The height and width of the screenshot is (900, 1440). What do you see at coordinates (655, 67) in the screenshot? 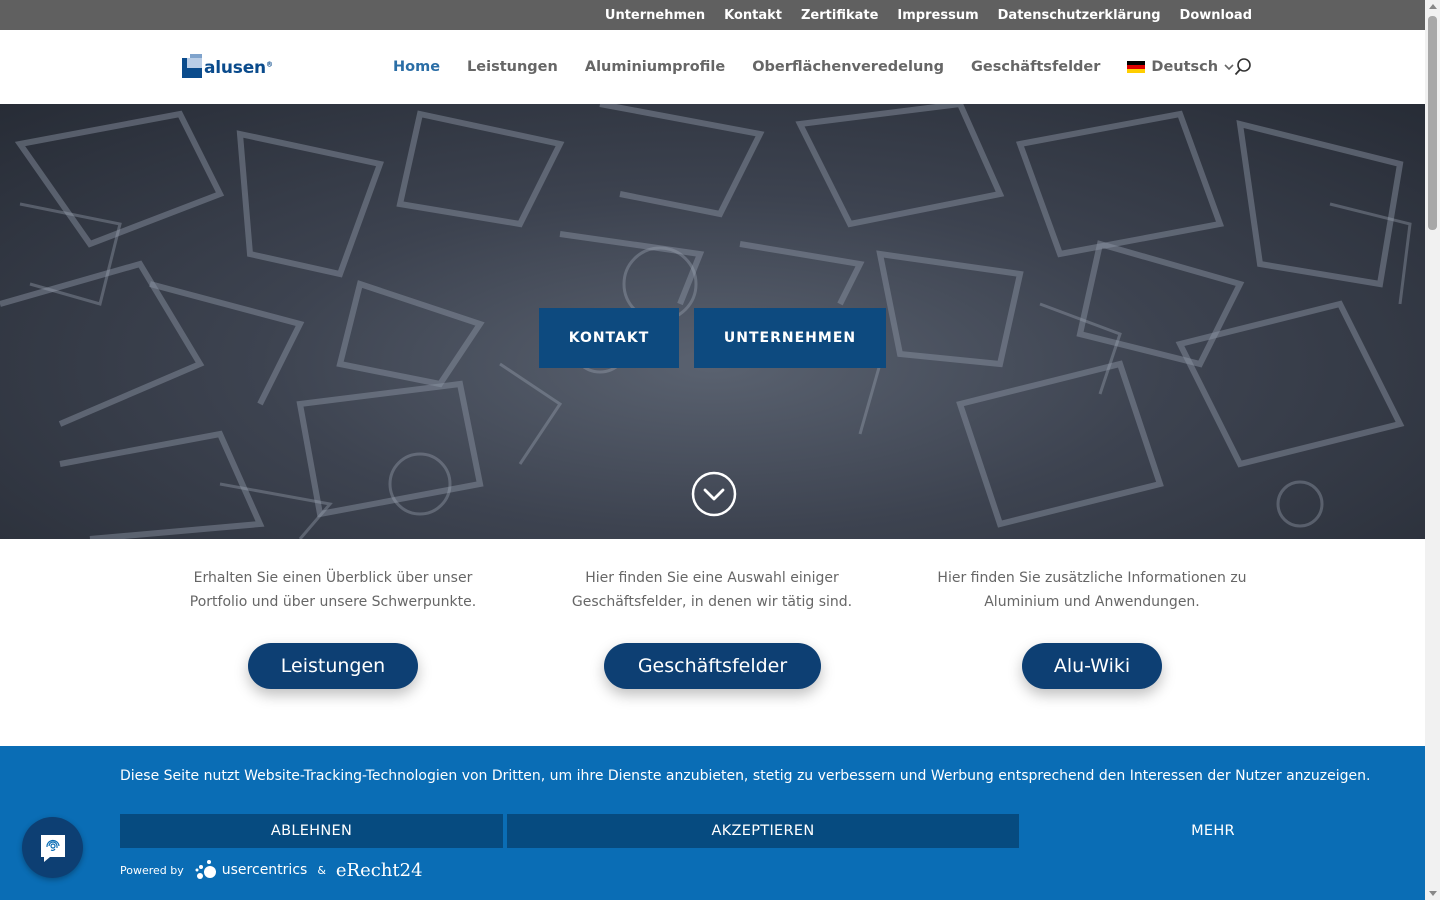
I see `nav-item-aluminiumprofile: Aluminiumprofile` at bounding box center [655, 67].